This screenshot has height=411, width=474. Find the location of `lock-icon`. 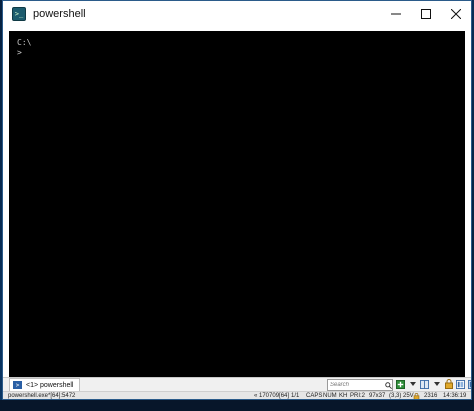

lock-icon is located at coordinates (448, 384).